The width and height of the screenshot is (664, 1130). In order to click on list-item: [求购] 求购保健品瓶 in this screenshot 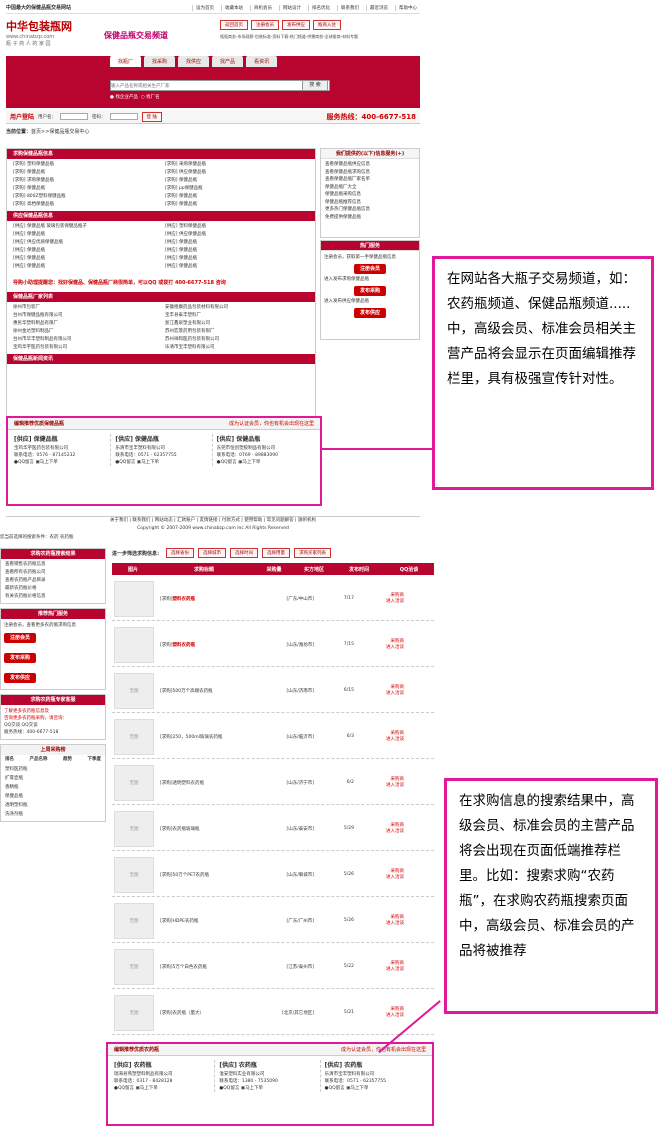, I will do `click(85, 181)`.